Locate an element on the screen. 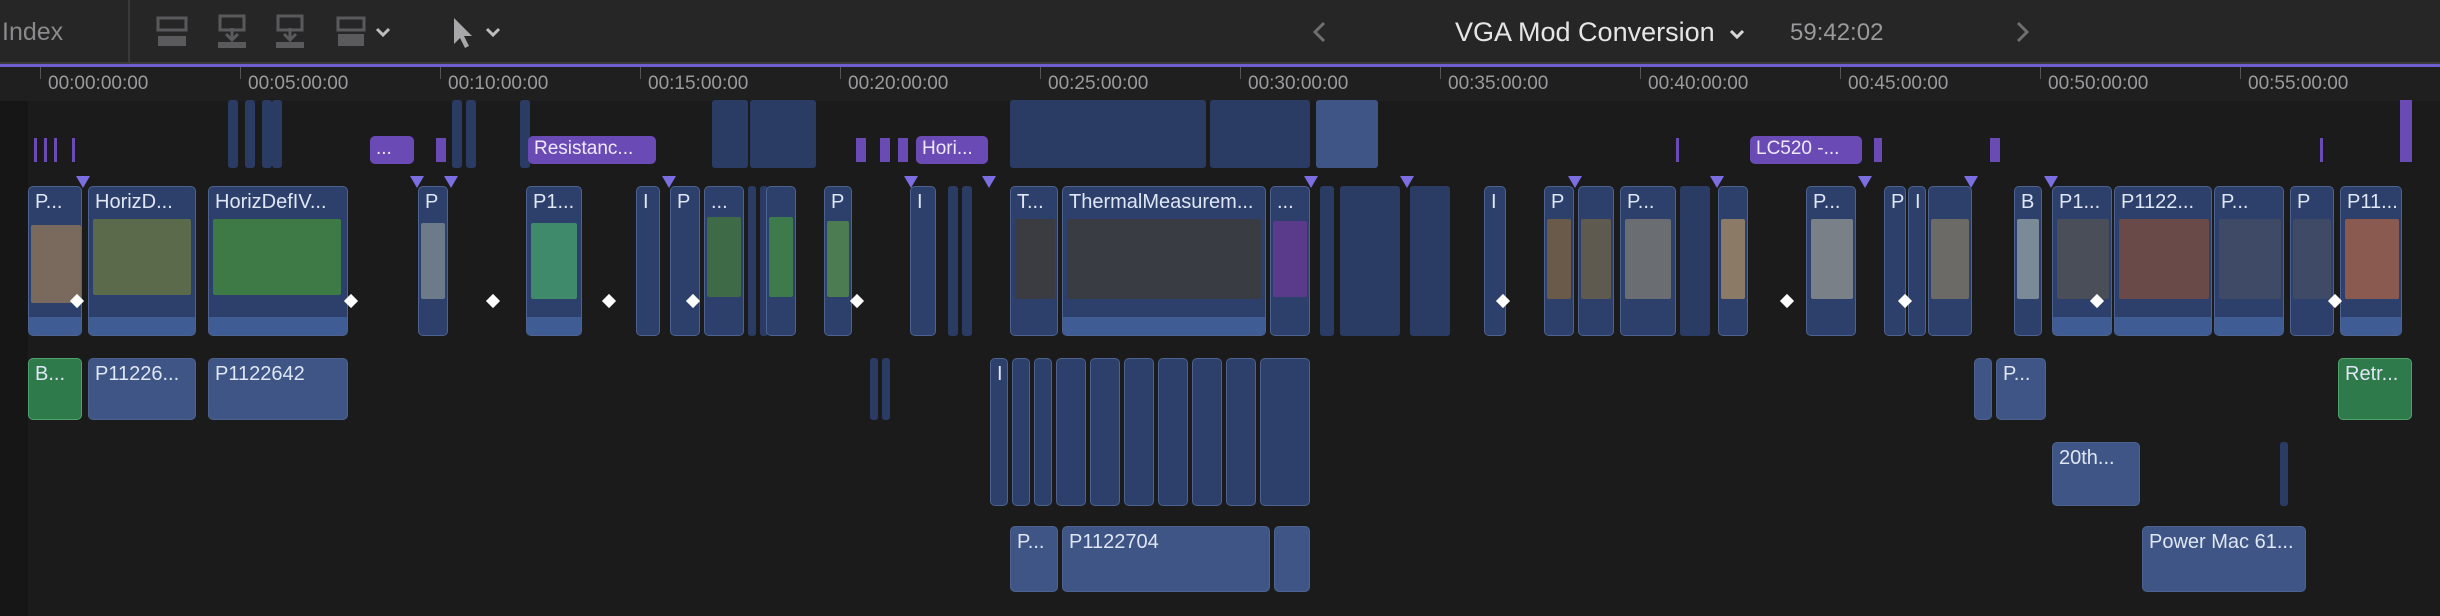  next-arrow-icon is located at coordinates (2022, 32).